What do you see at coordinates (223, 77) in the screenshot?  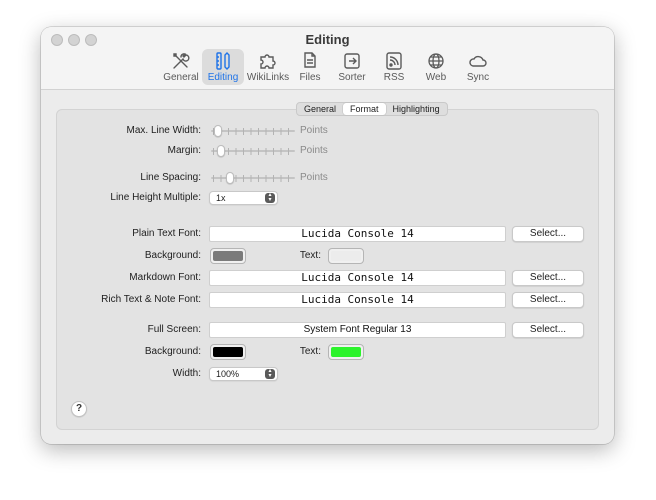 I see `toolbar-item-label: Editing` at bounding box center [223, 77].